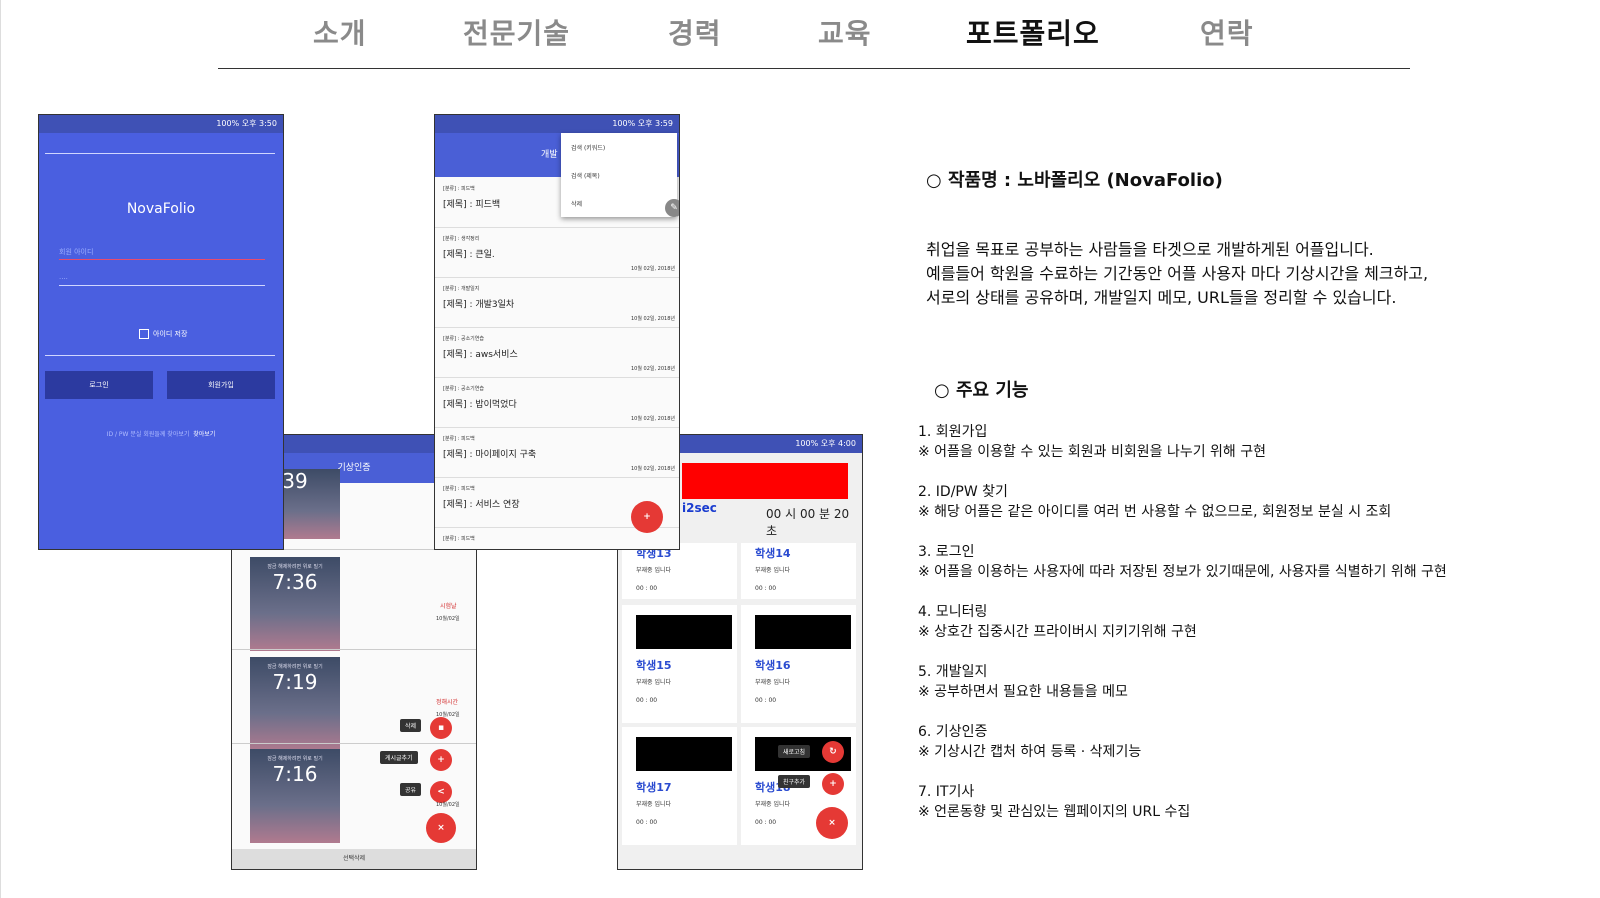 This screenshot has height=898, width=1600. I want to click on nav-item-skills: 전문기술, so click(516, 32).